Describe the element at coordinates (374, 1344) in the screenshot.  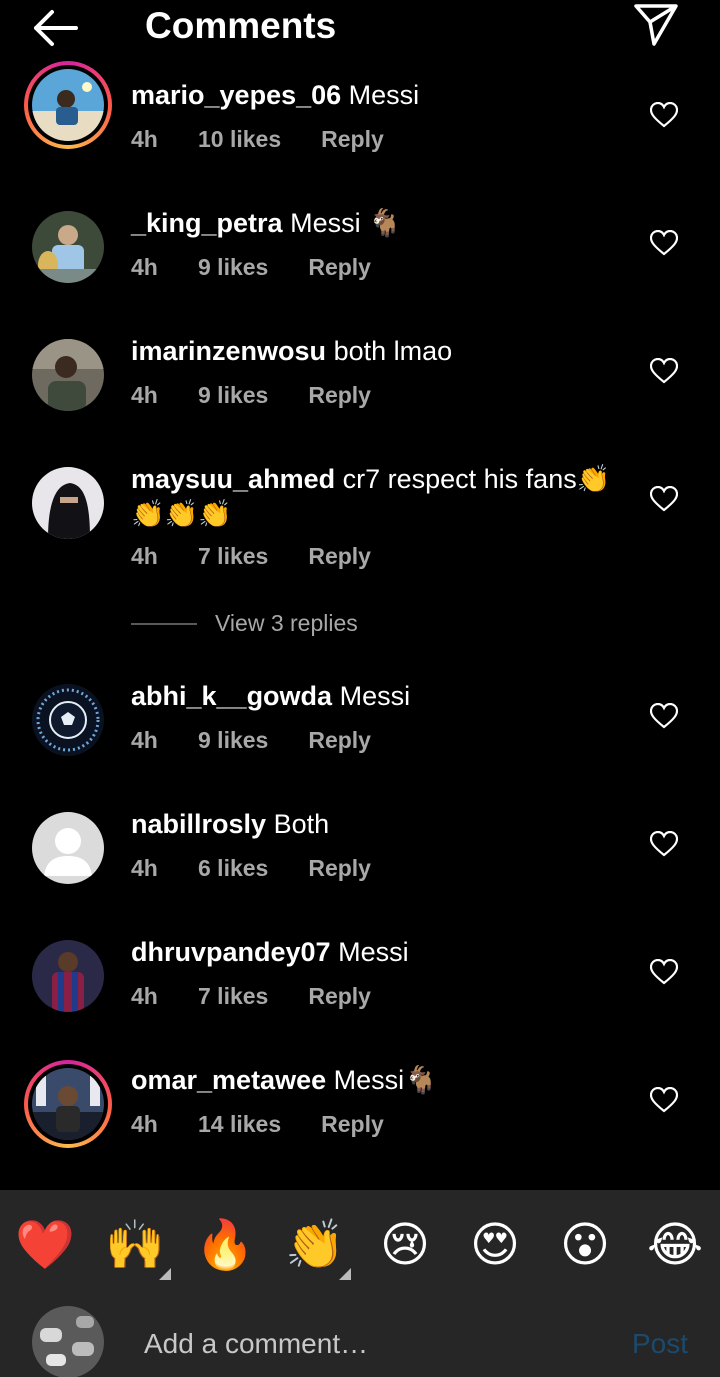
I see `comment-input` at that location.